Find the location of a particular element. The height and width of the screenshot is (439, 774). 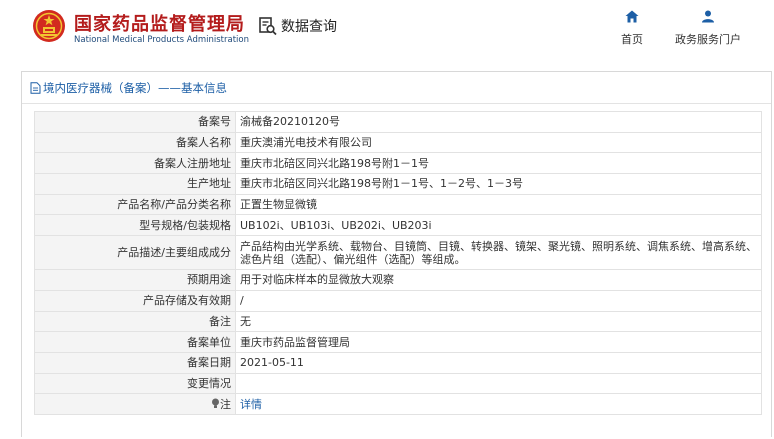

panel-title: 境内医疗器械（备案）——基本信息 is located at coordinates (396, 88).